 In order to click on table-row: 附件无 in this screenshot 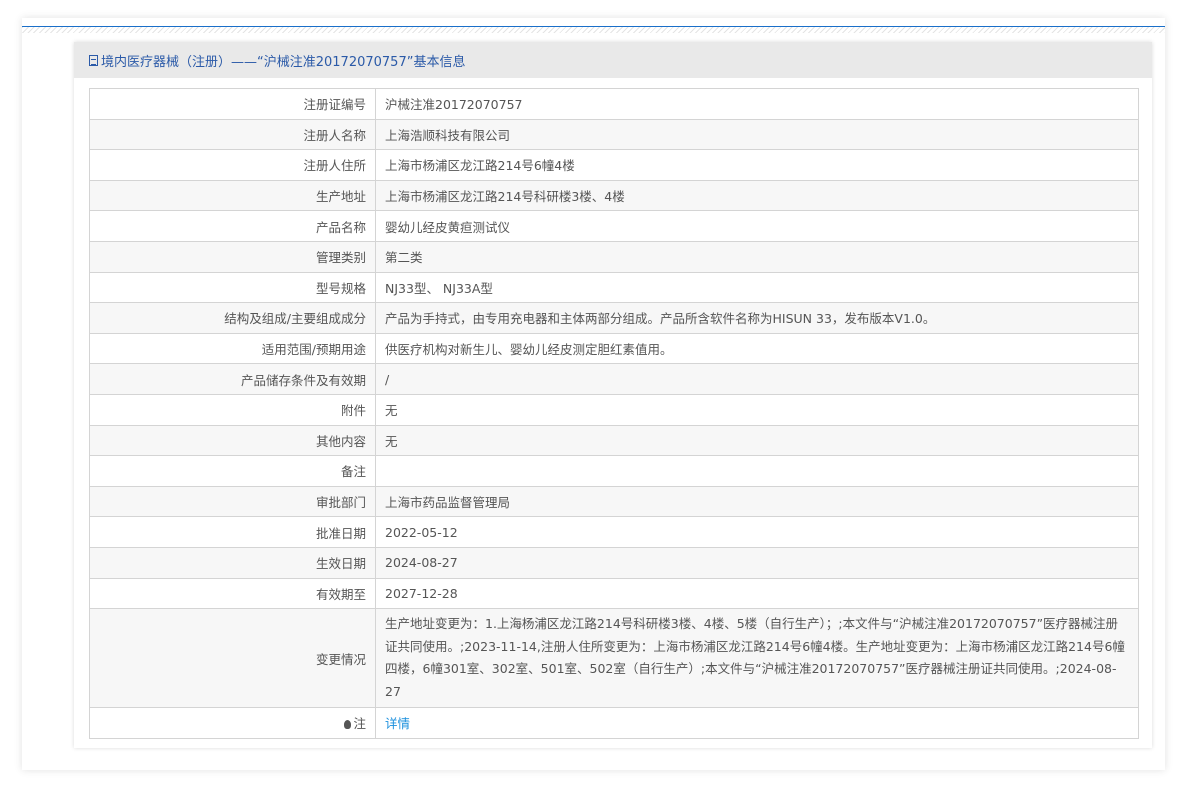, I will do `click(614, 409)`.